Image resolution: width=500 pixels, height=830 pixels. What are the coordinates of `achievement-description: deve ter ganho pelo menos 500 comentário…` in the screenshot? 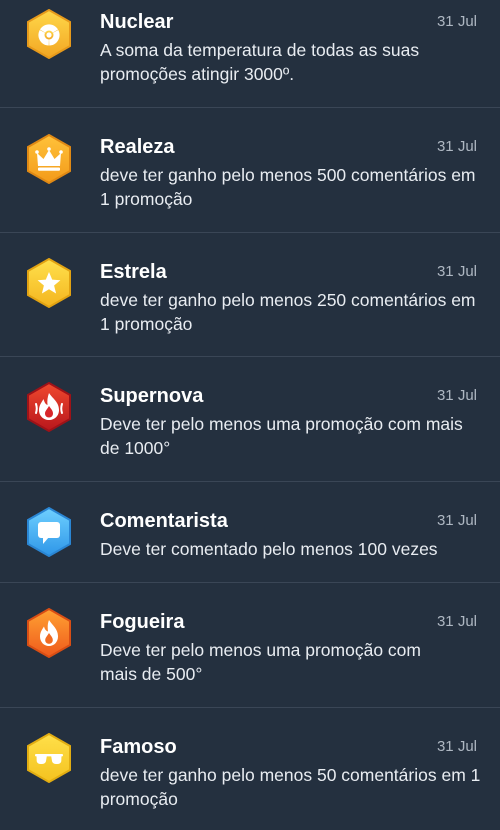 It's located at (288, 187).